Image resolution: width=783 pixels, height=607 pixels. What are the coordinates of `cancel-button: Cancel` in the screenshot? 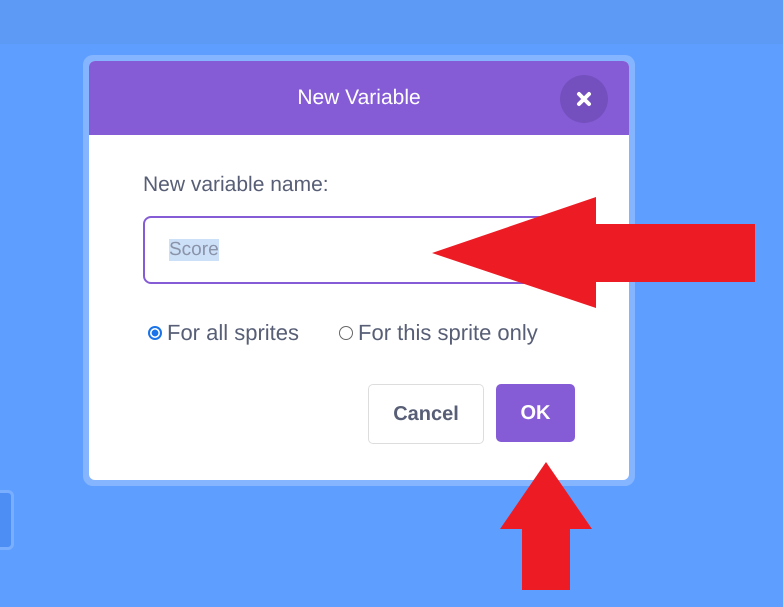 It's located at (426, 414).